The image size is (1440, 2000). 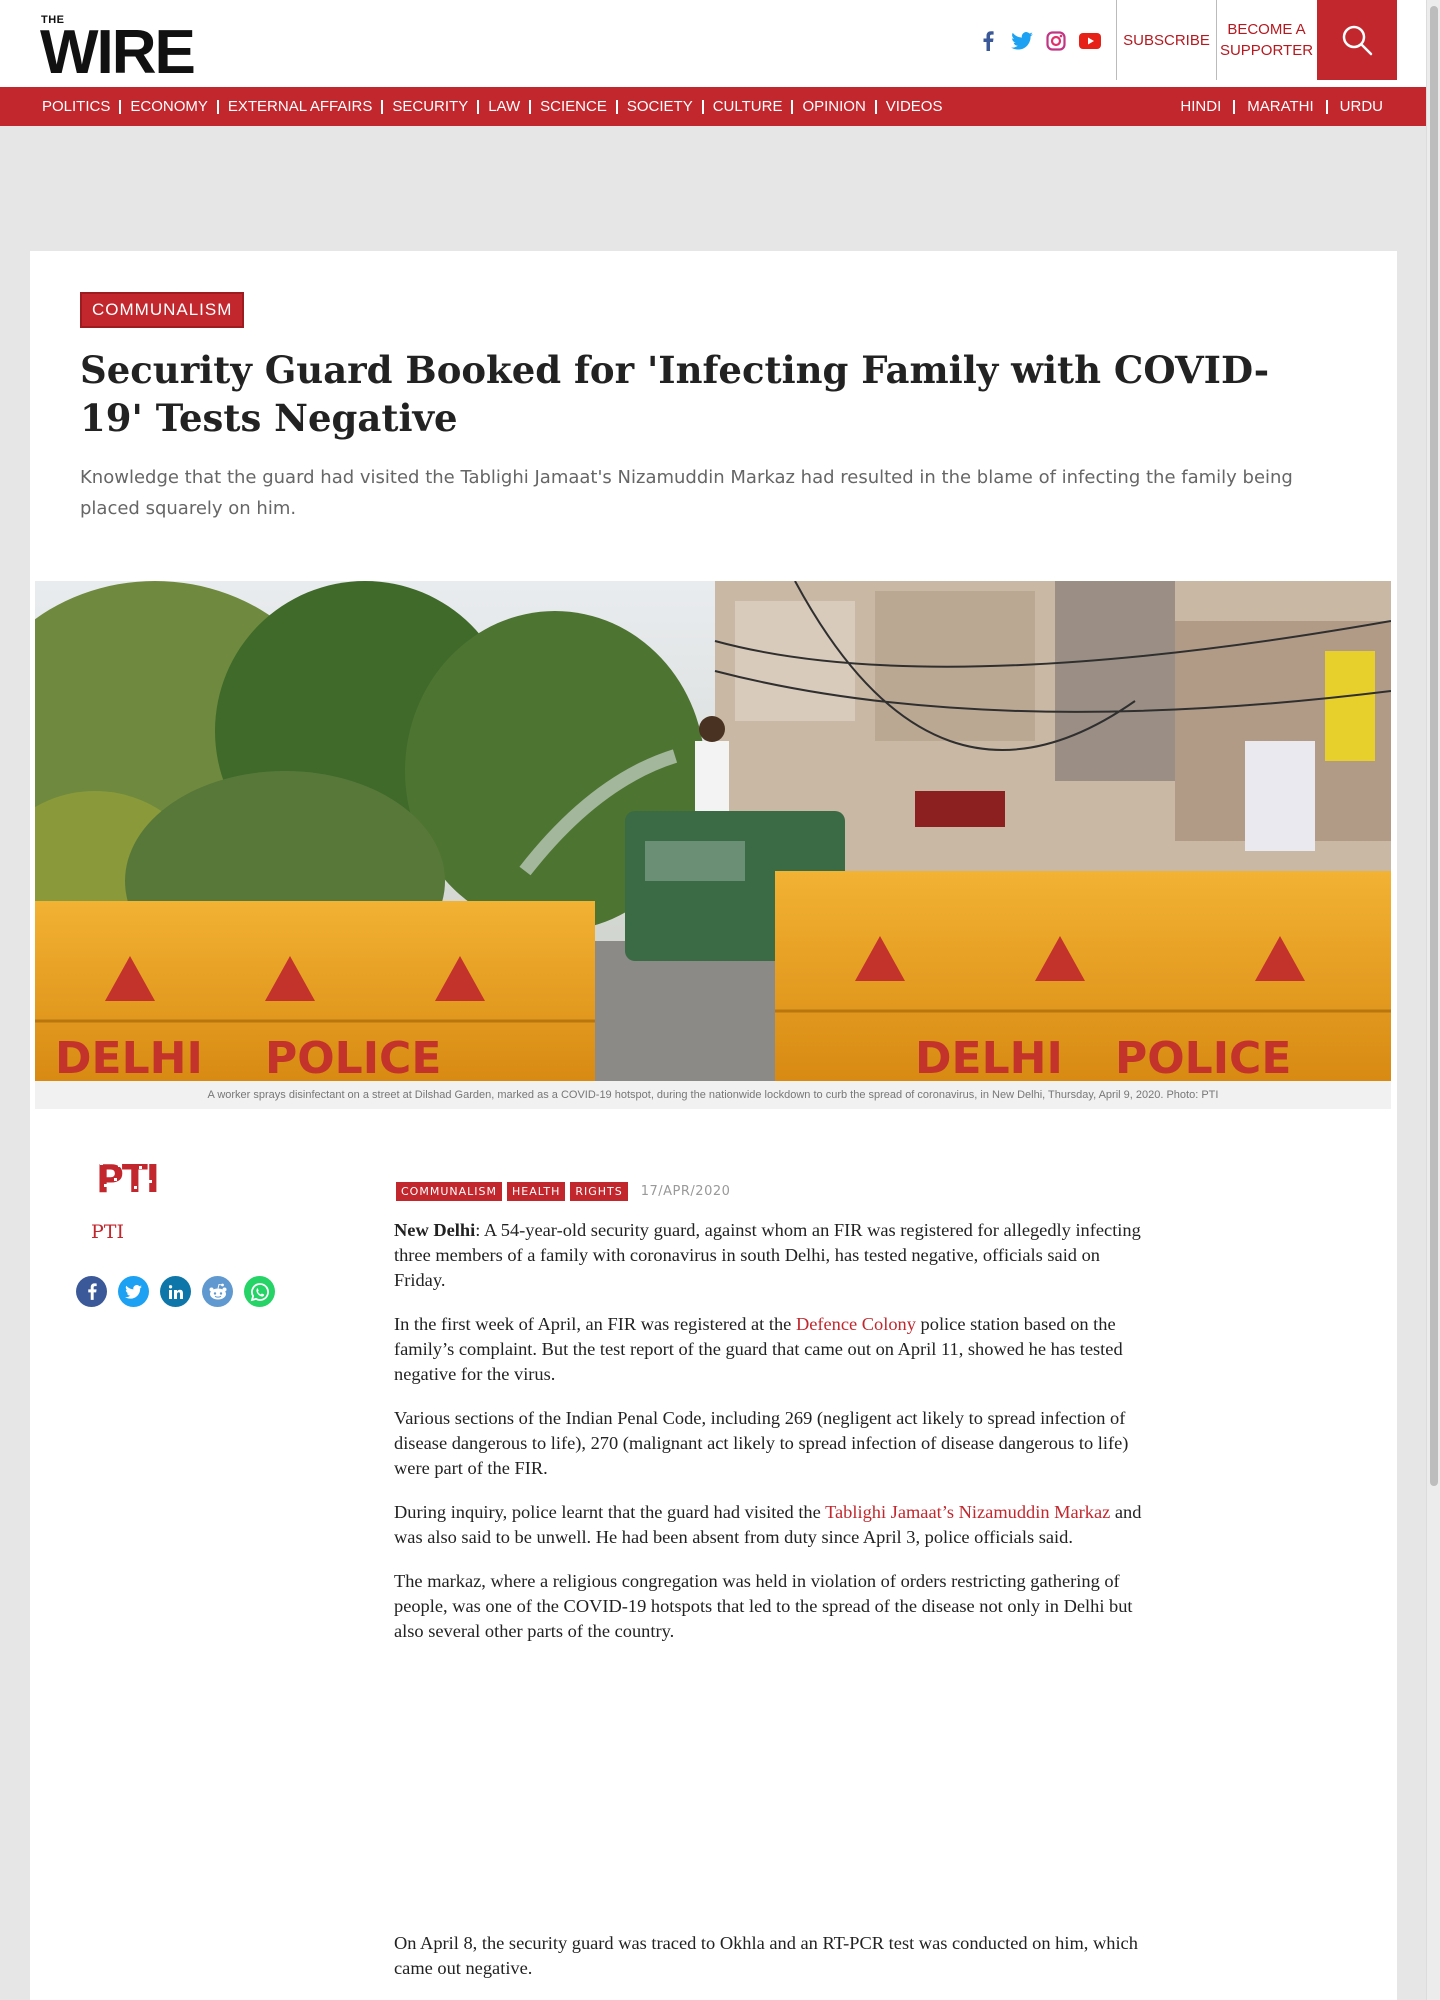 What do you see at coordinates (91, 1291) in the screenshot?
I see `facebook-share-icon` at bounding box center [91, 1291].